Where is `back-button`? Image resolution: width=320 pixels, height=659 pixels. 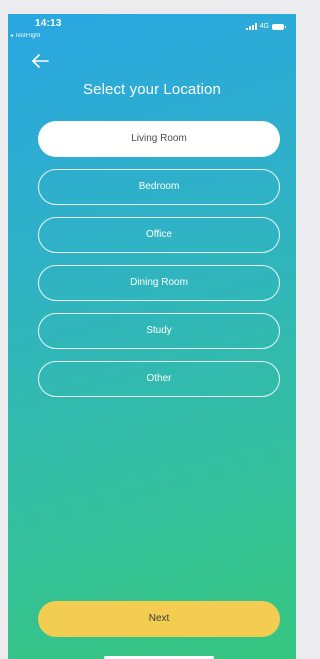
back-button is located at coordinates (41, 61).